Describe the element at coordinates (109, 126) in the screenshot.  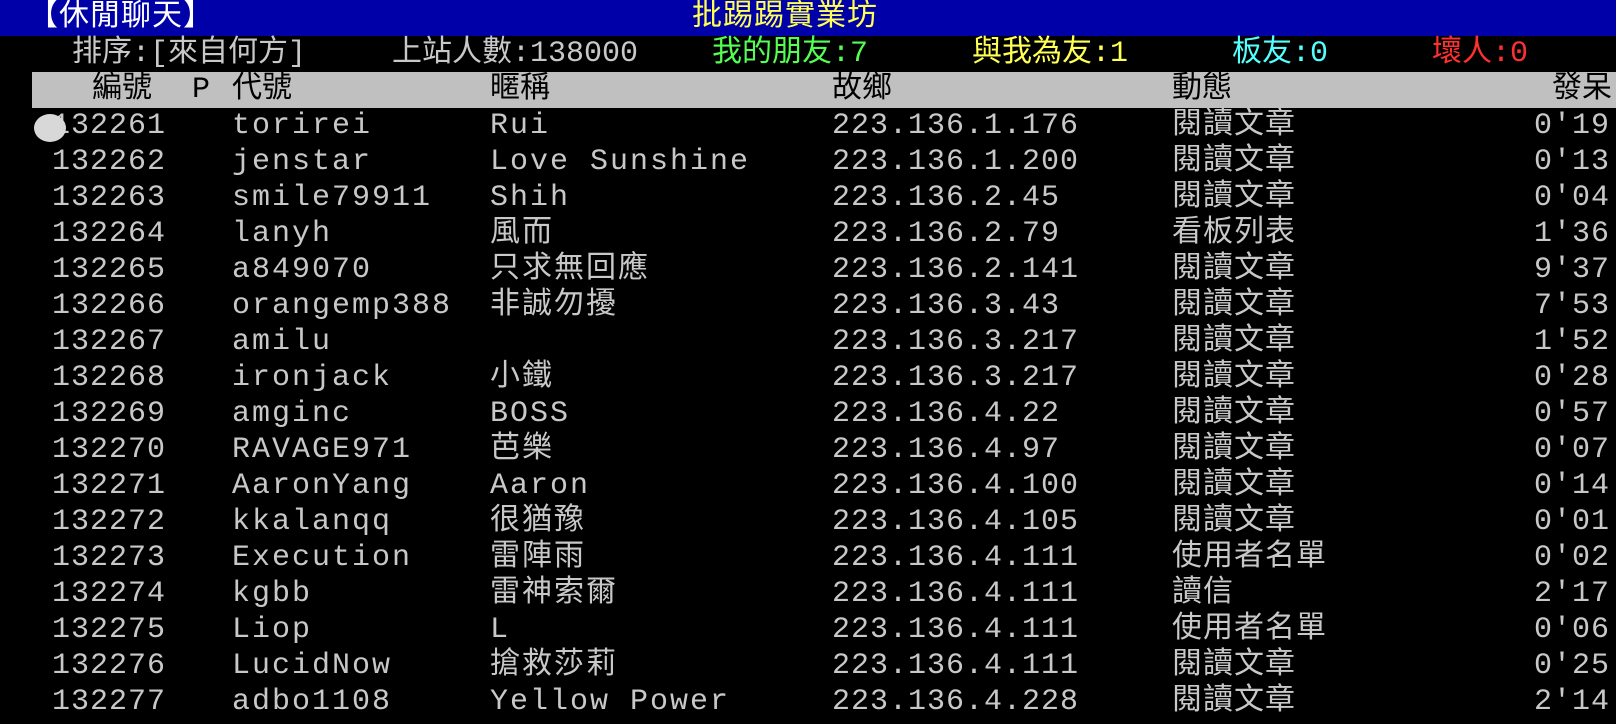
I see `user-num: 132261` at that location.